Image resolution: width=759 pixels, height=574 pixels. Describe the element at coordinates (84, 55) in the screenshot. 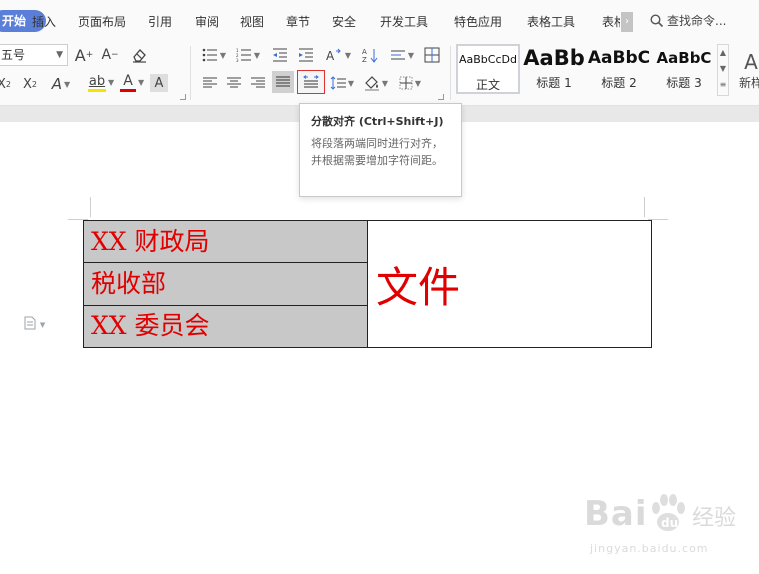

I see `grow-font-button: A +` at that location.